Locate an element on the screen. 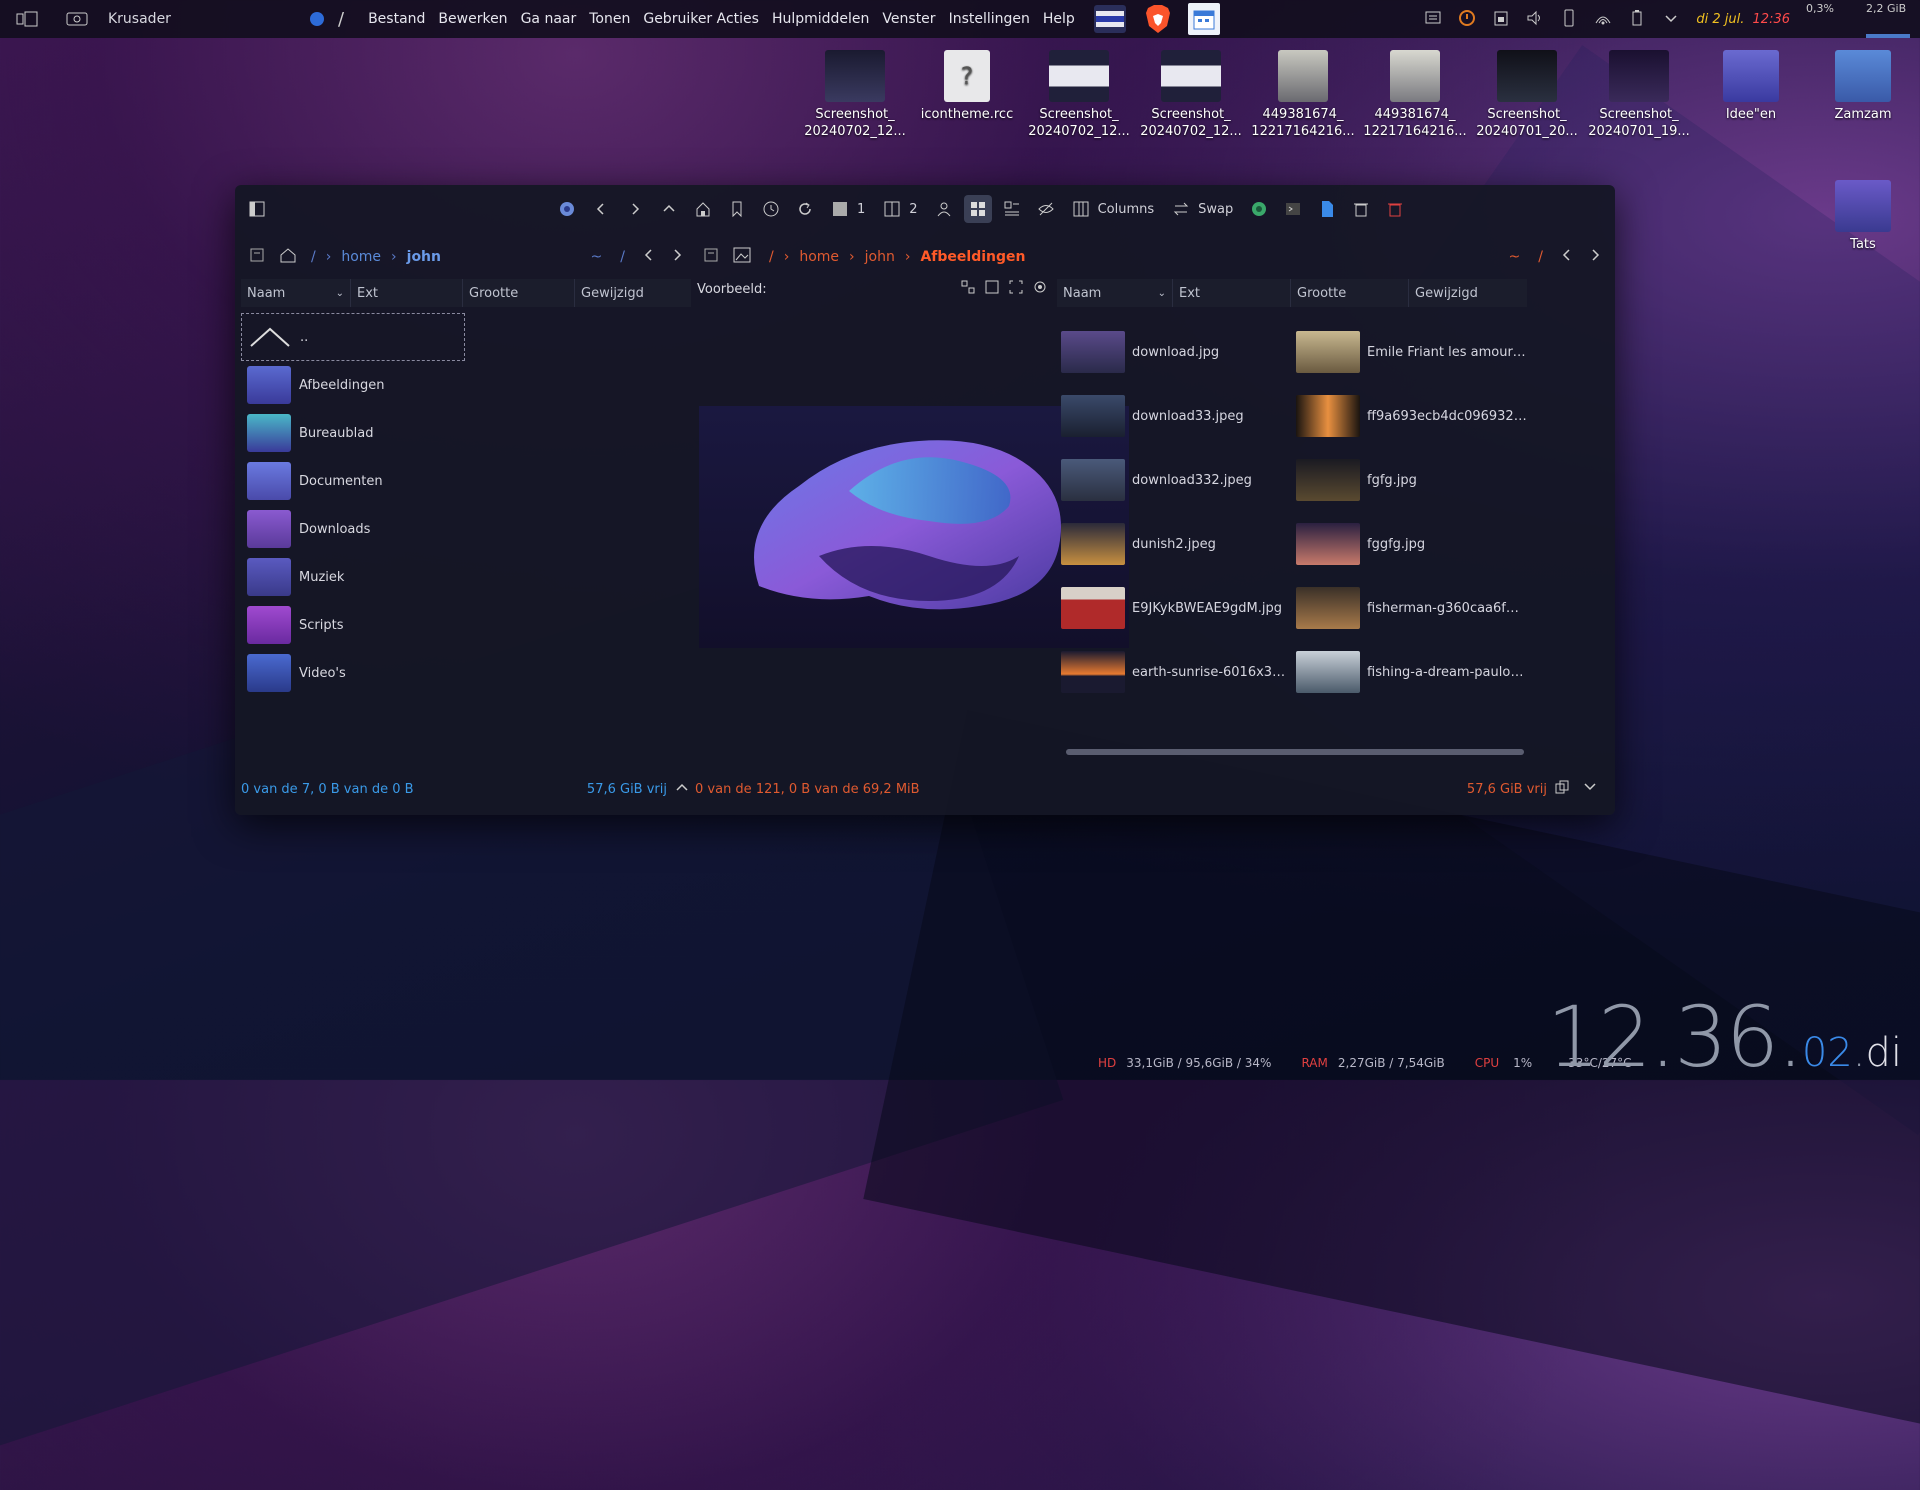  update-icon is located at coordinates (1467, 19).